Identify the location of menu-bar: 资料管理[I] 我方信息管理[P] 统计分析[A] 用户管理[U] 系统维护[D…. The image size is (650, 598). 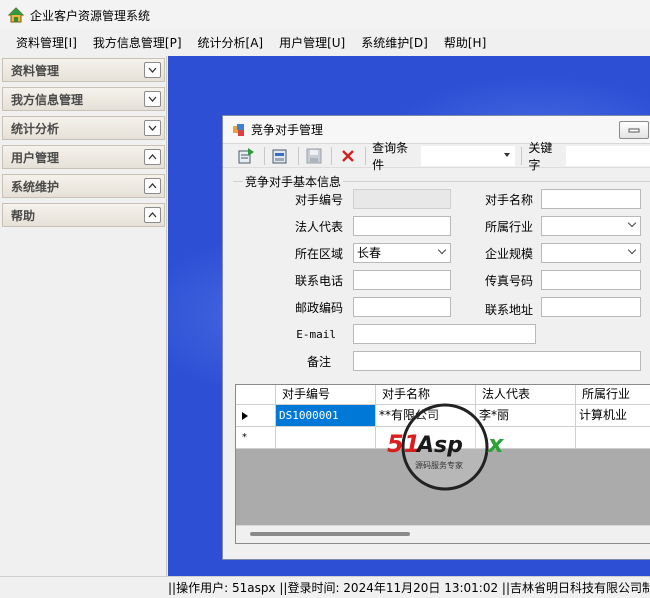
(325, 43).